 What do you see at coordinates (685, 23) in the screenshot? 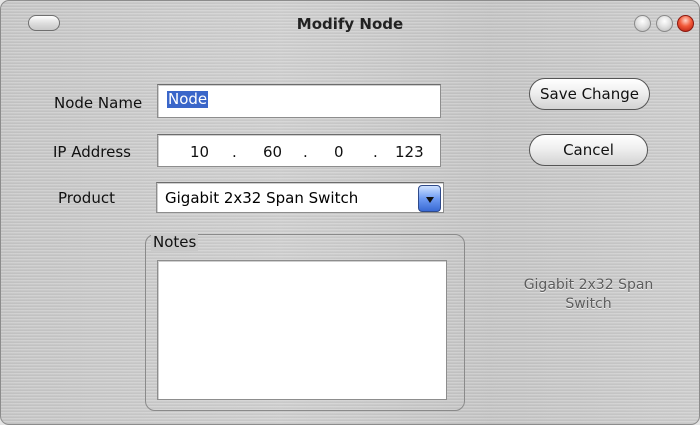
I see `close-icon` at bounding box center [685, 23].